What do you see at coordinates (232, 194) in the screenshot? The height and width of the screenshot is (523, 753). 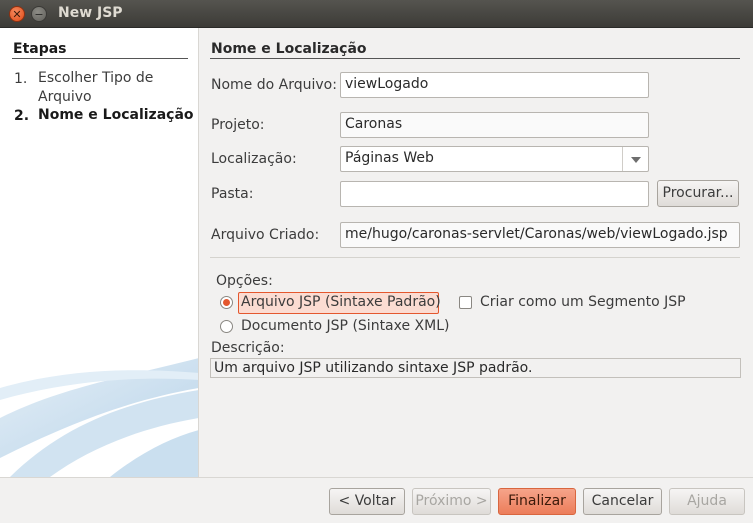 I see `pasta-label: Pasta:` at bounding box center [232, 194].